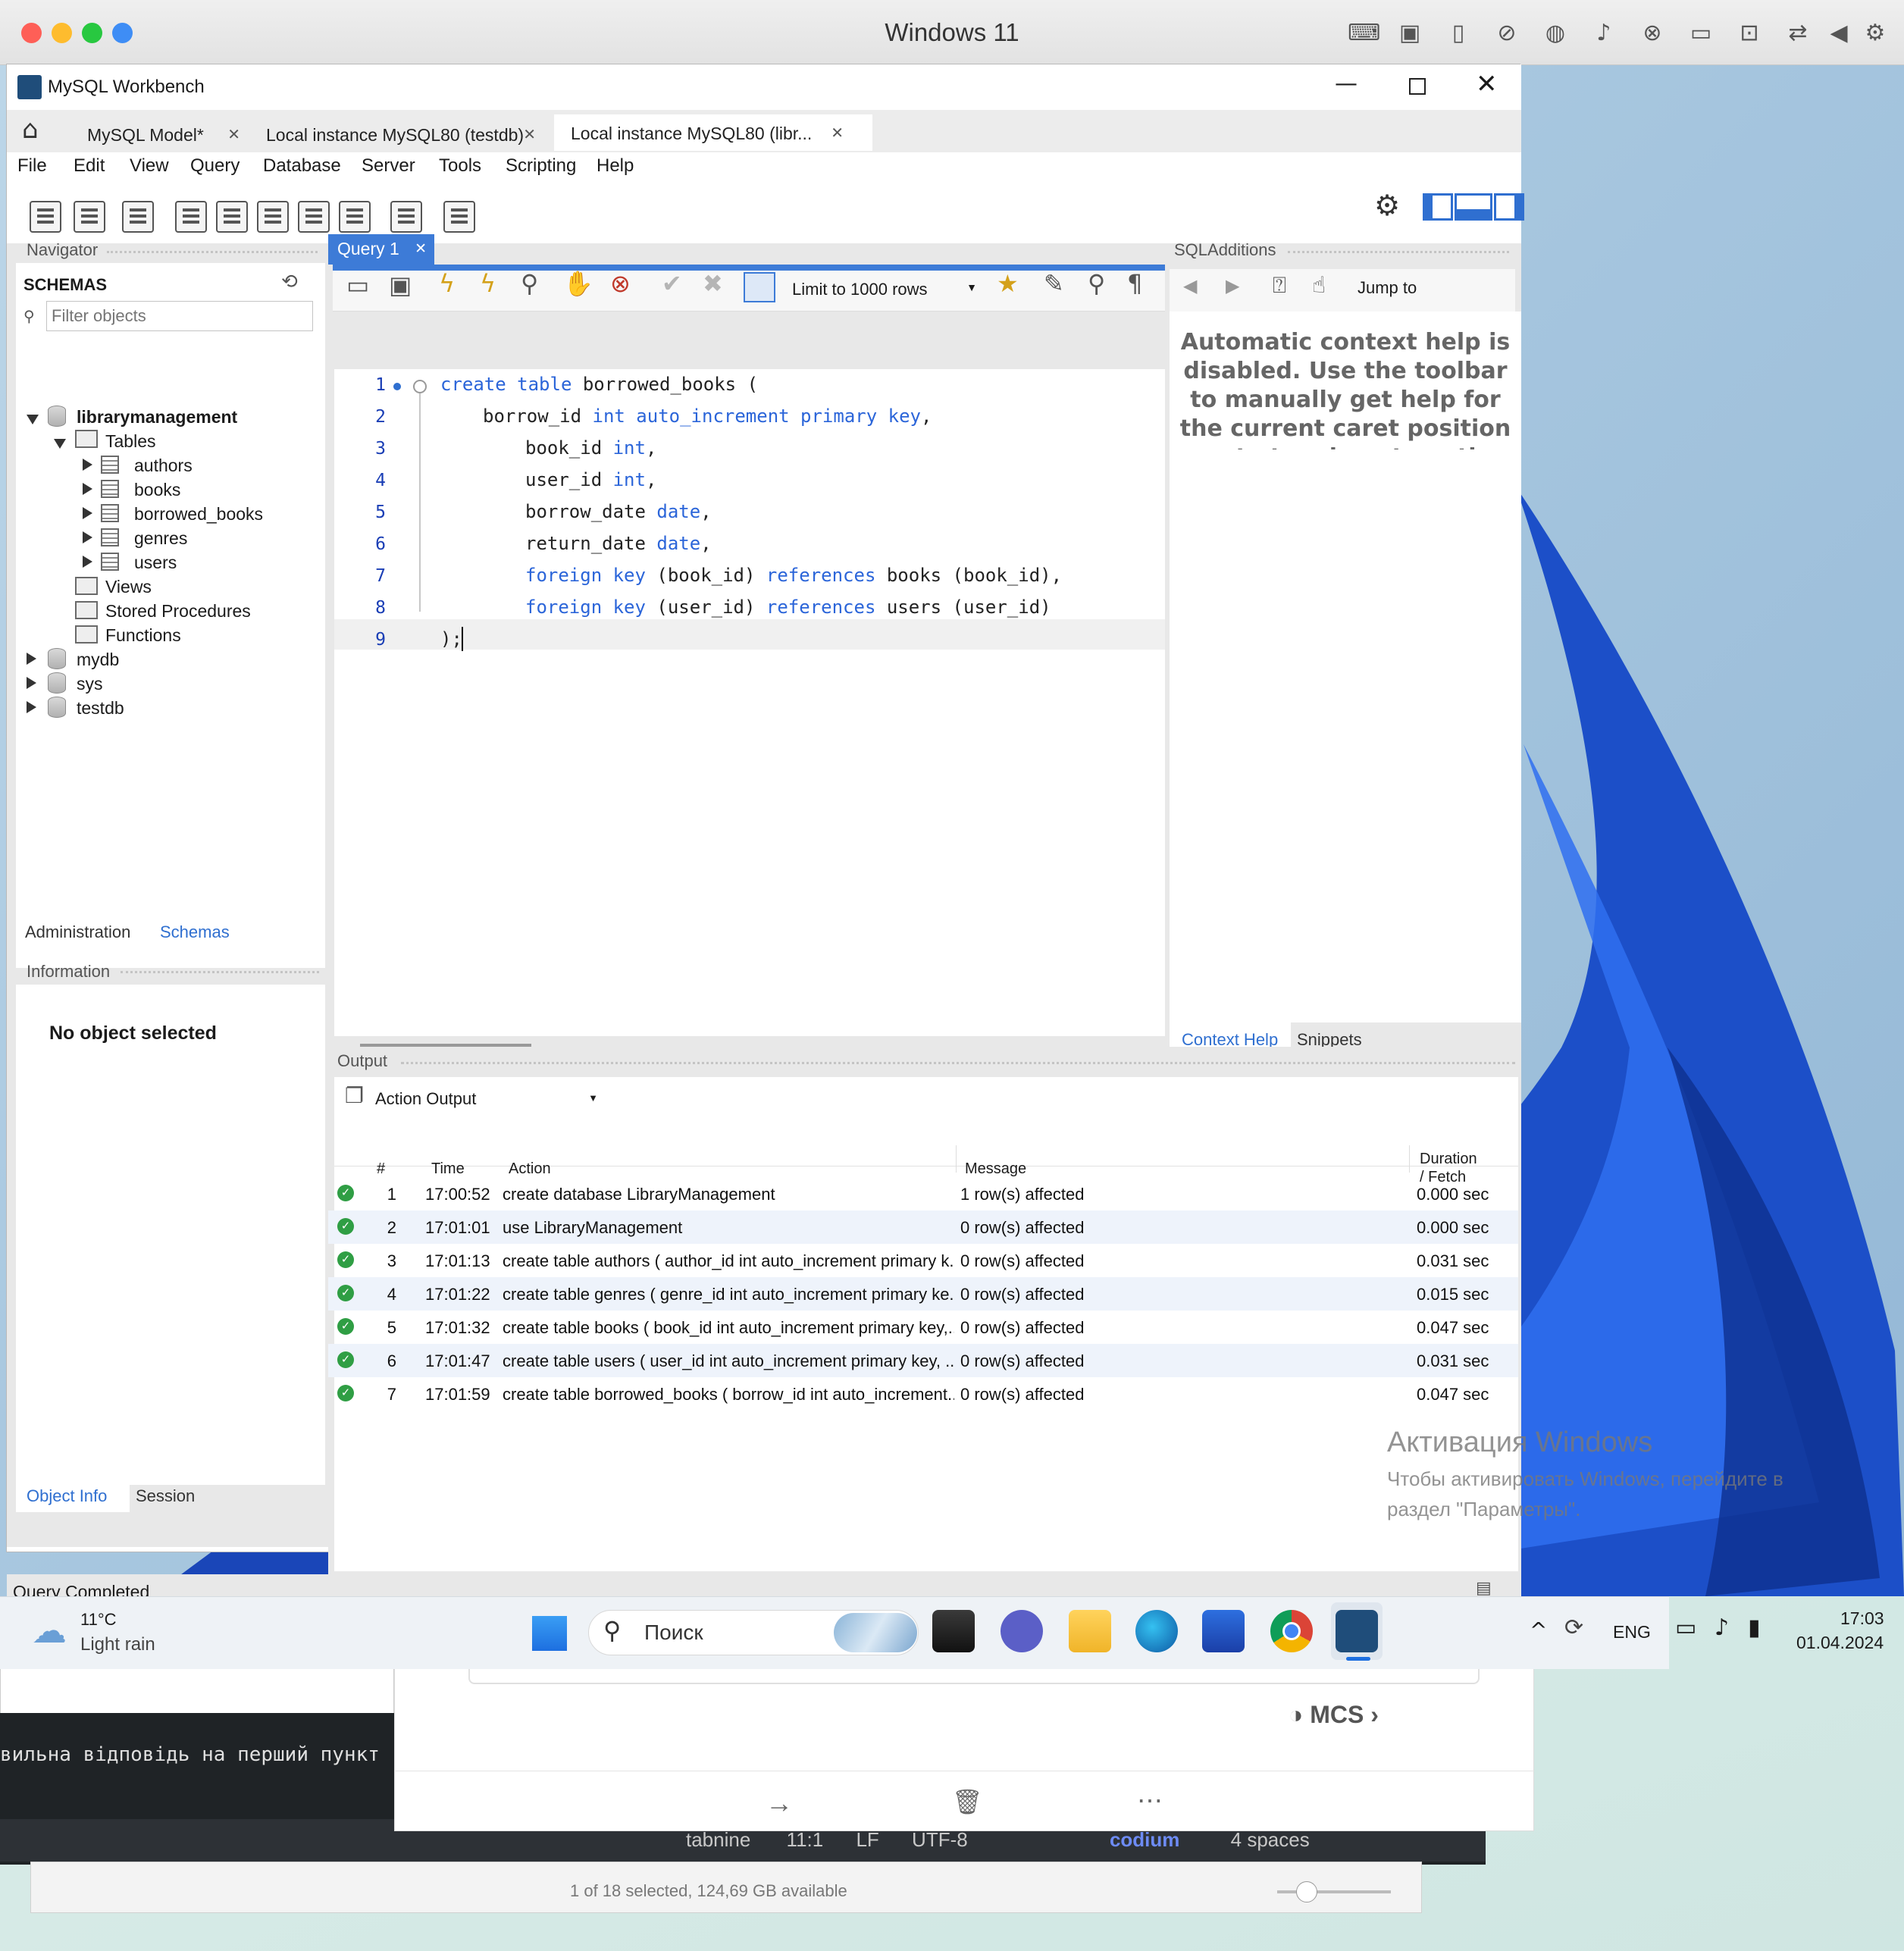 The width and height of the screenshot is (1904, 1951). What do you see at coordinates (118, 1644) in the screenshot?
I see `weather-desc: Light rain` at bounding box center [118, 1644].